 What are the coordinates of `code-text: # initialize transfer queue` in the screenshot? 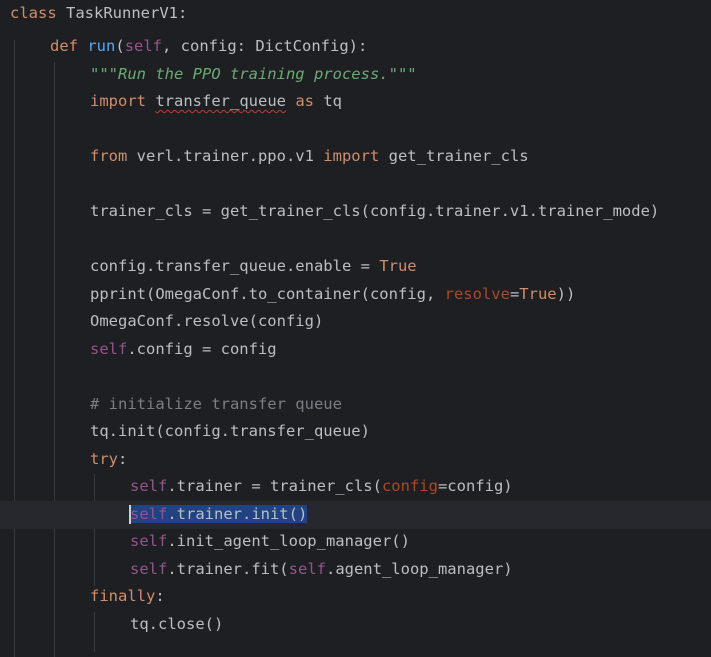 It's located at (216, 405).